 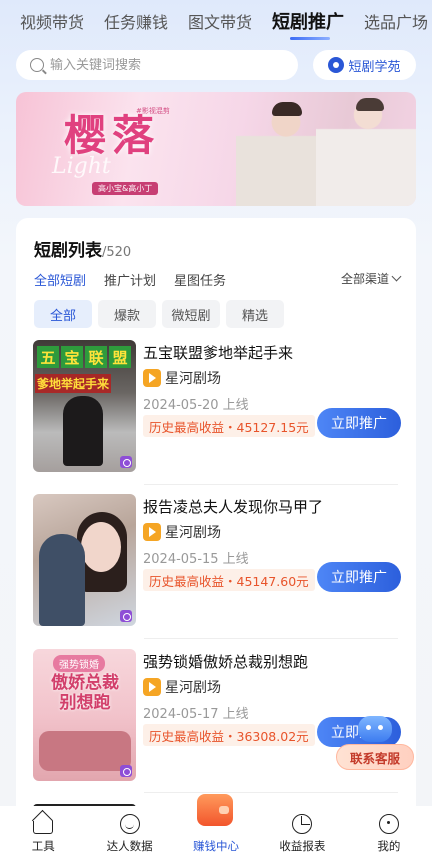 What do you see at coordinates (366, 149) in the screenshot?
I see `banner-actor-right` at bounding box center [366, 149].